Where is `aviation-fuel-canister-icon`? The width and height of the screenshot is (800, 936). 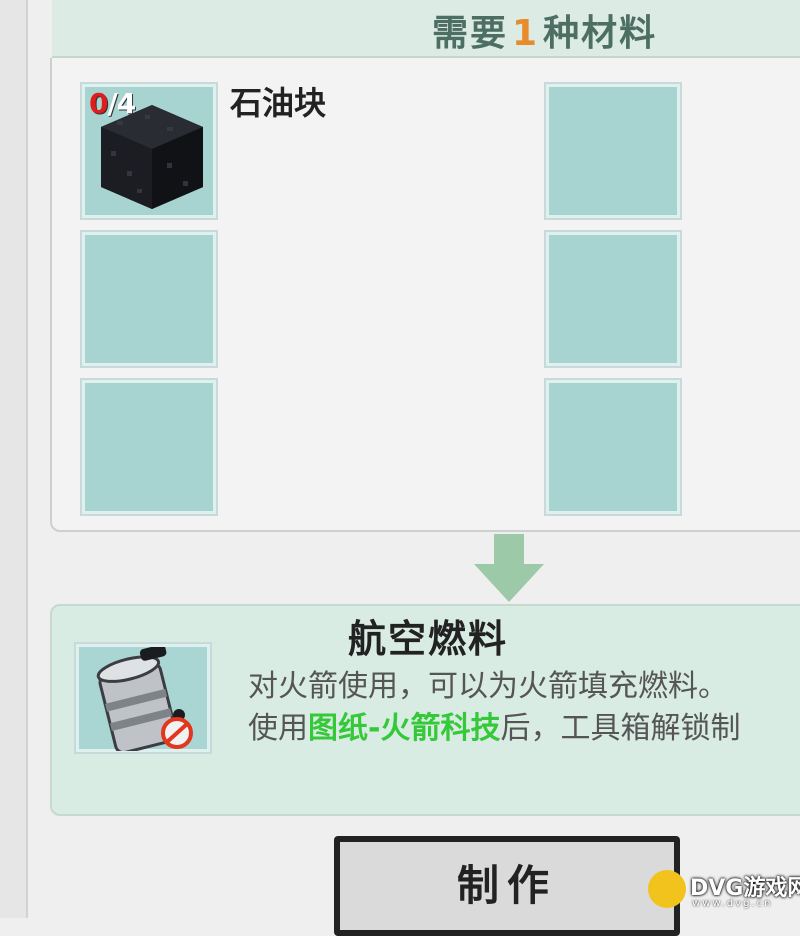
aviation-fuel-canister-icon is located at coordinates (144, 699).